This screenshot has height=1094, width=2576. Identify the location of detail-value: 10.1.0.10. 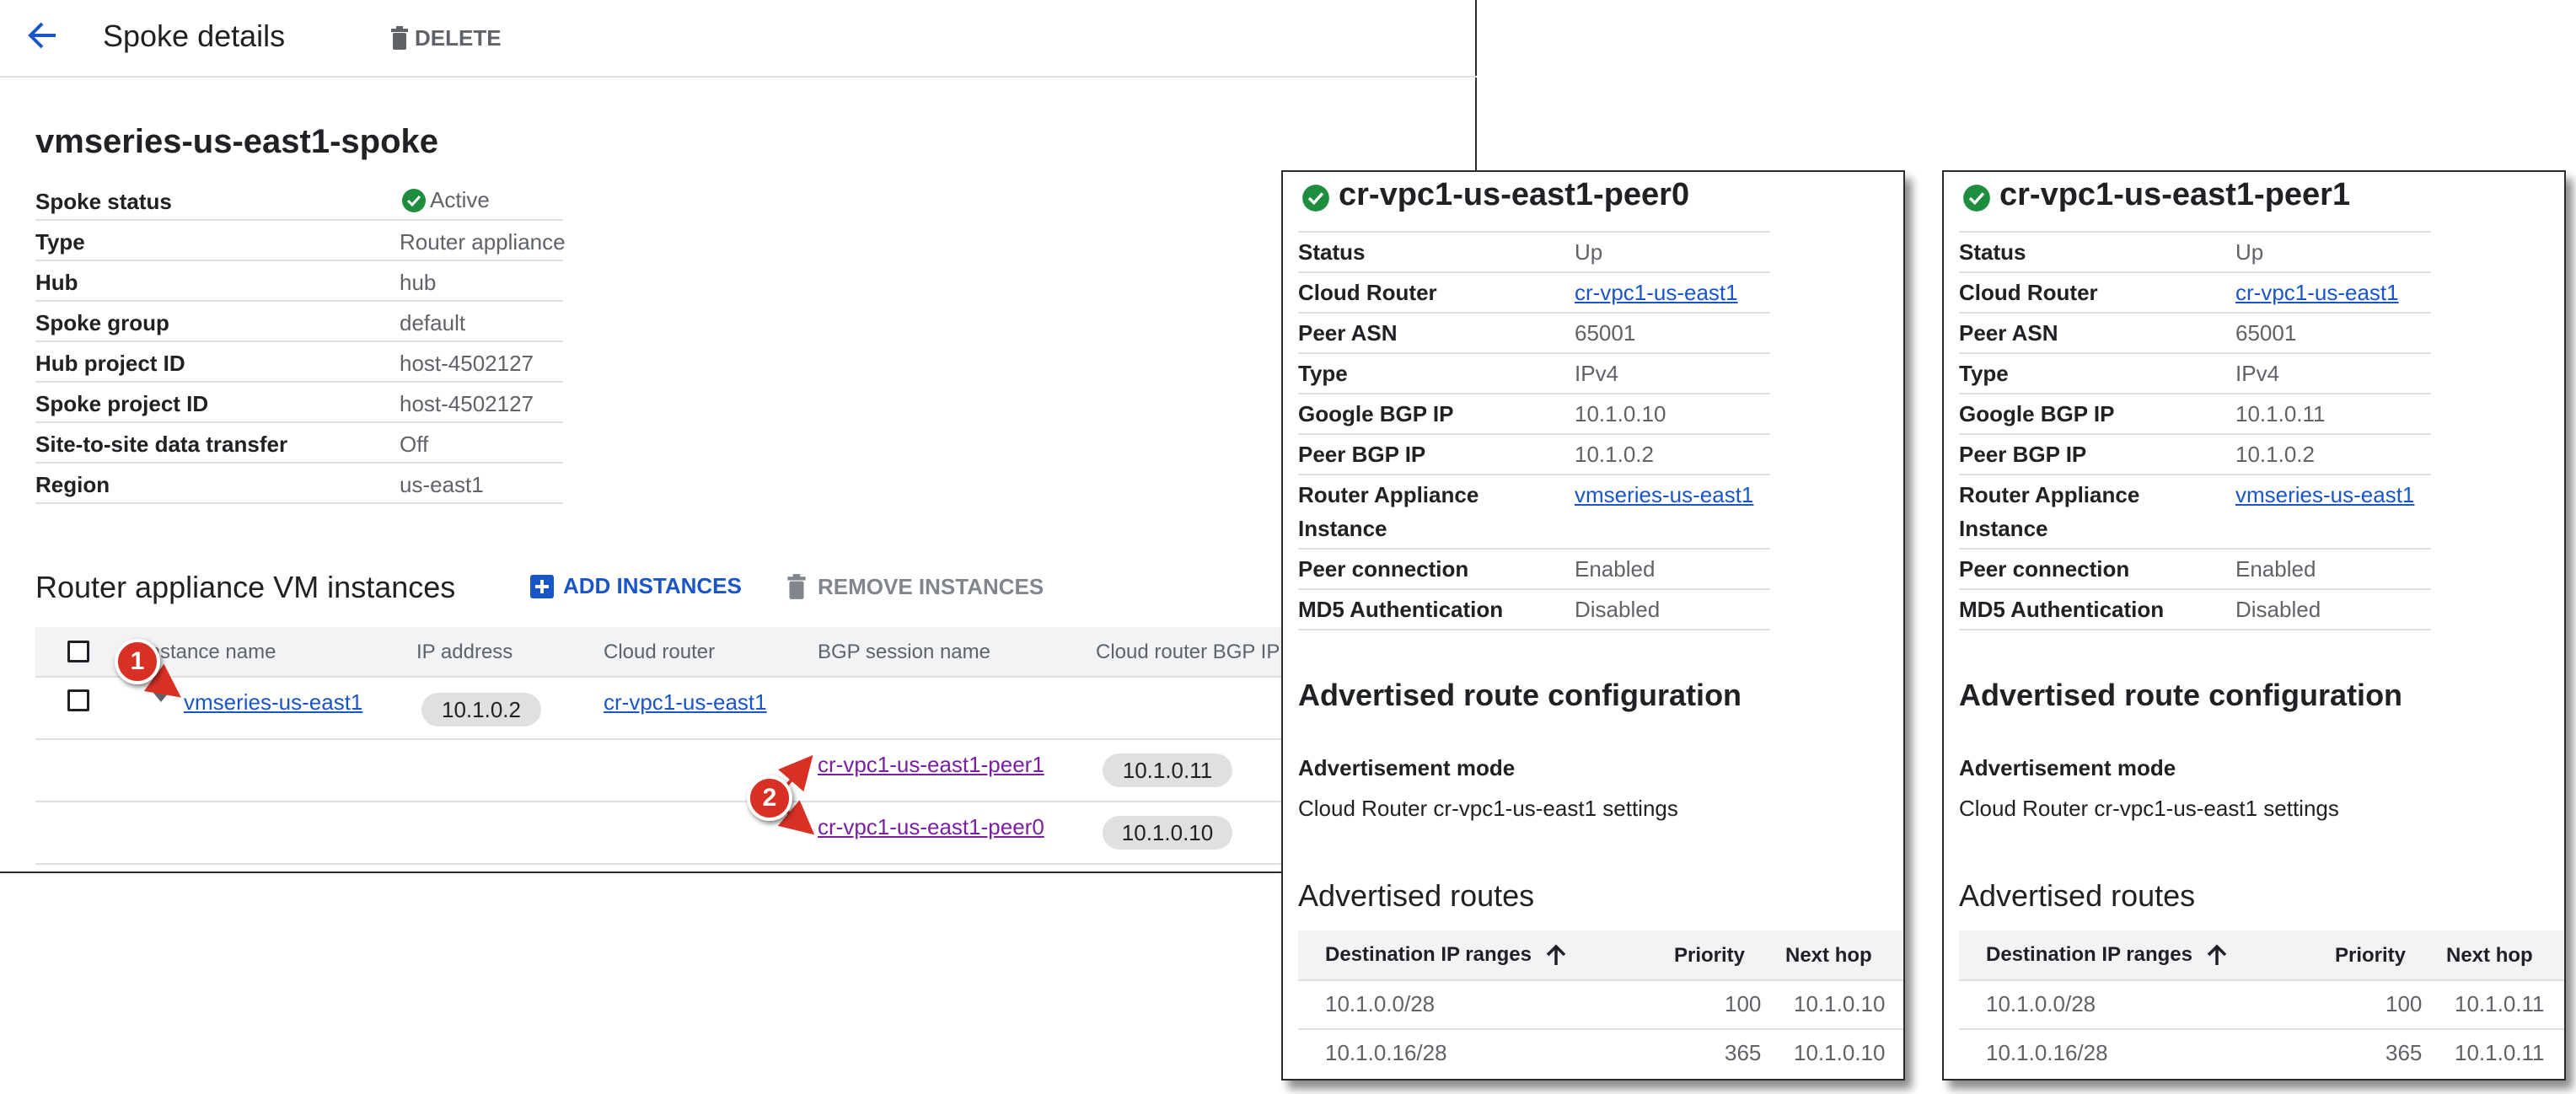
(1620, 413).